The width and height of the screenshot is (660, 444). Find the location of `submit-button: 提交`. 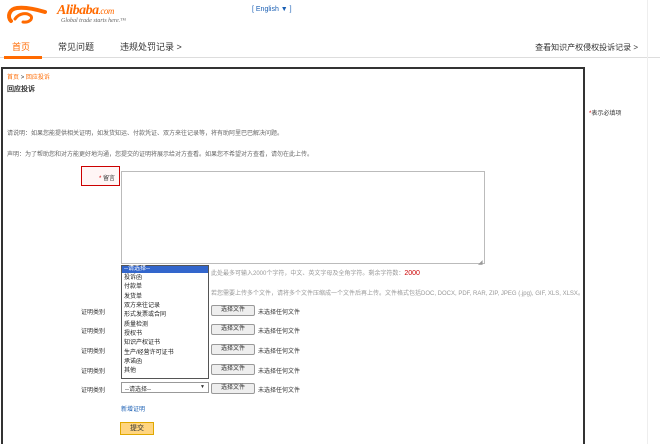

submit-button: 提交 is located at coordinates (137, 428).